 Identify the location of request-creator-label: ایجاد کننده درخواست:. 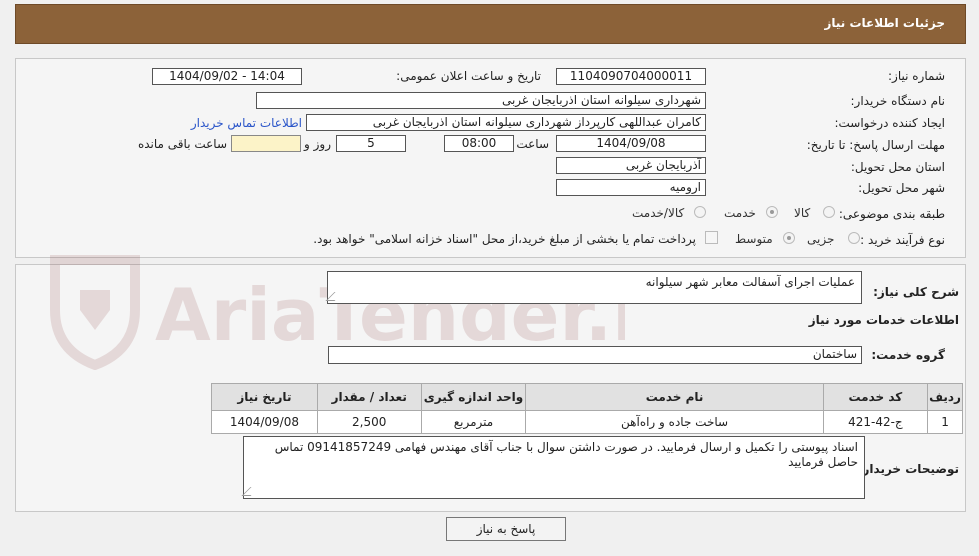
(889, 123).